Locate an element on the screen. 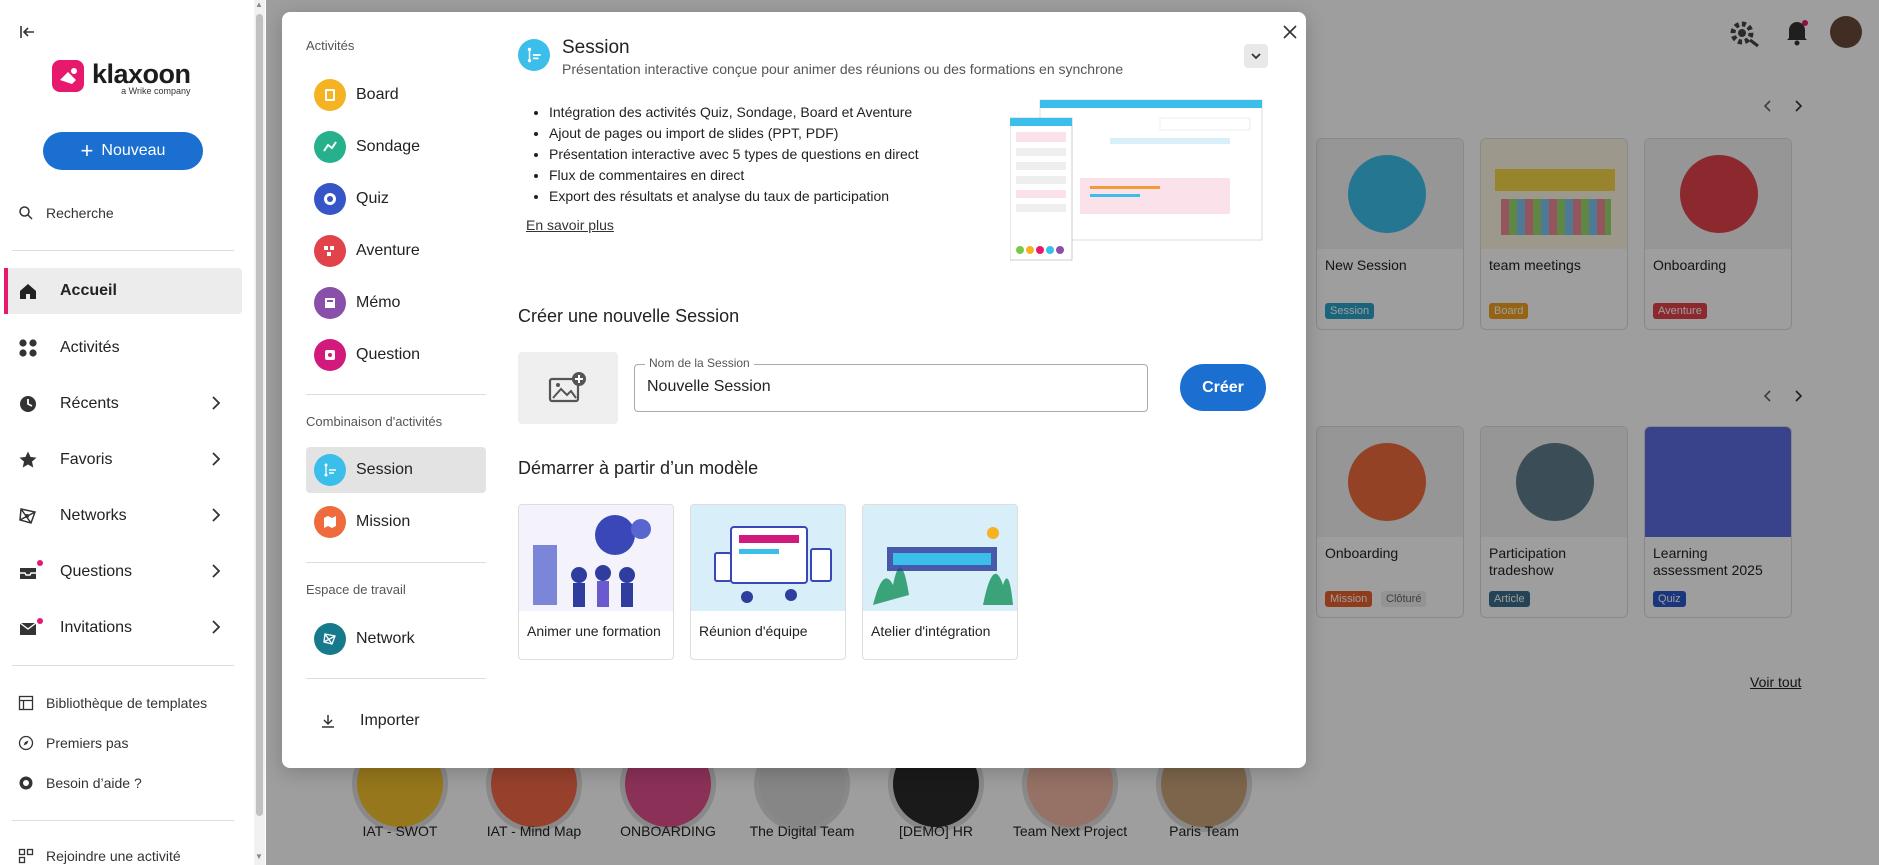  search-item: Recherche is located at coordinates (66, 213).